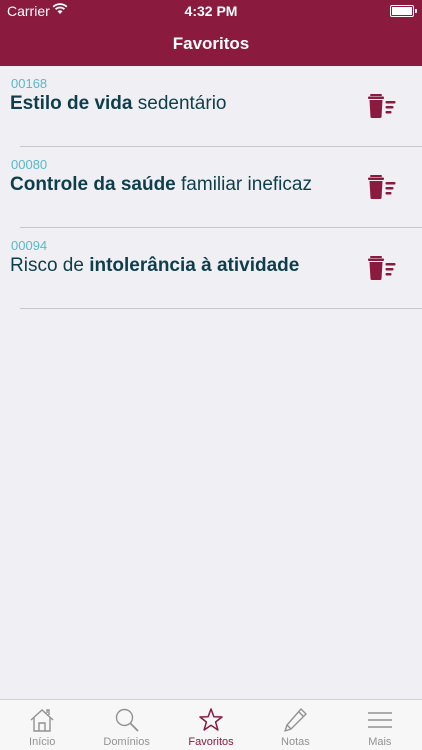 Image resolution: width=422 pixels, height=750 pixels. What do you see at coordinates (29, 164) in the screenshot?
I see `diagnosis-code: 00080` at bounding box center [29, 164].